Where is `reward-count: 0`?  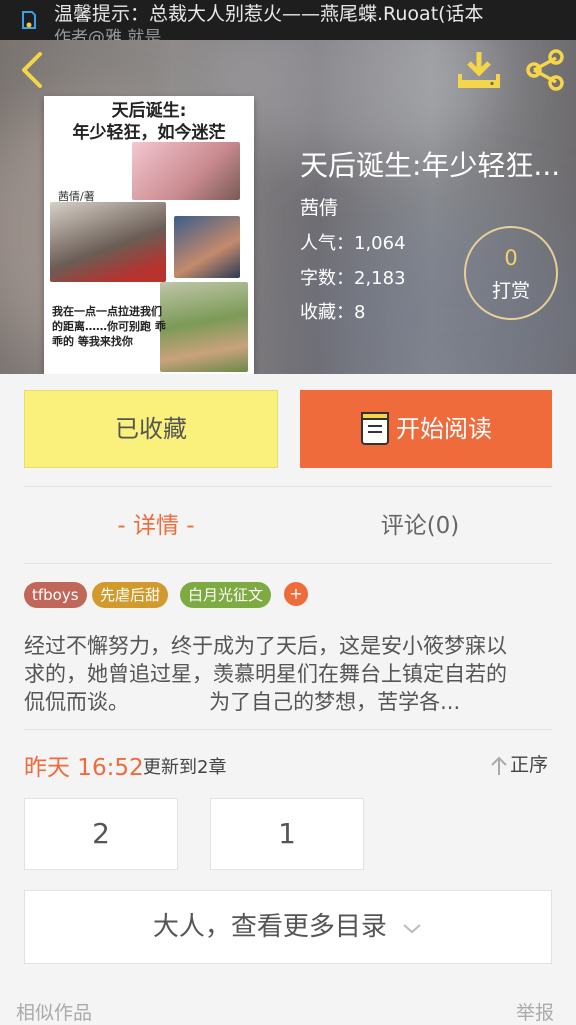 reward-count: 0 is located at coordinates (511, 258).